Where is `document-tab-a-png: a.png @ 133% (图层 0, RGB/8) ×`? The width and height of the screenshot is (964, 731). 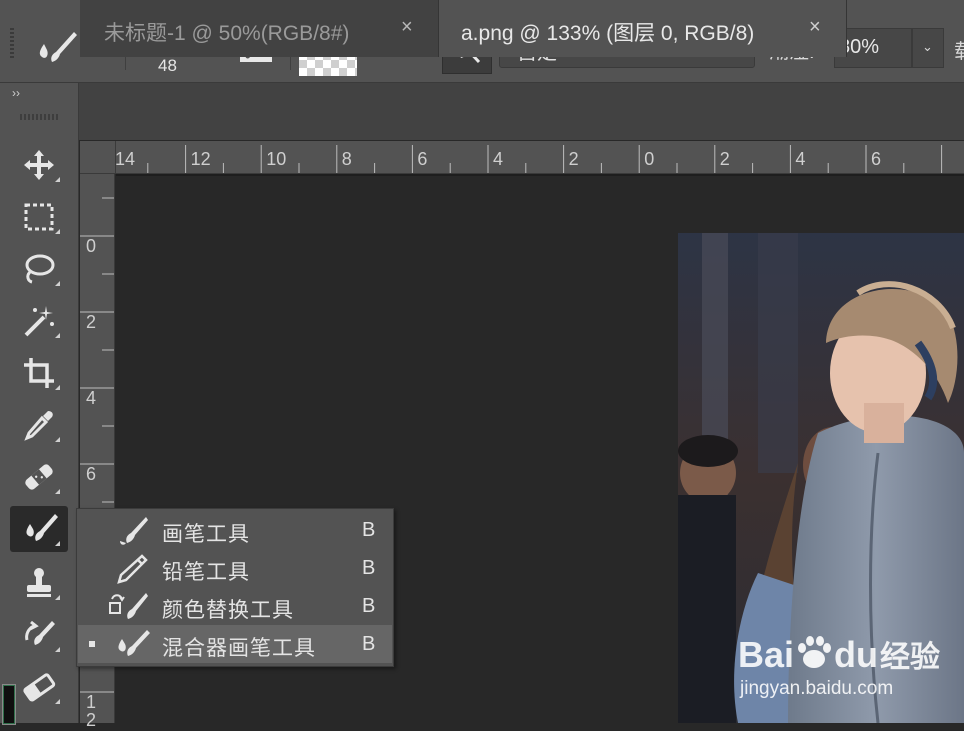 document-tab-a-png: a.png @ 133% (图层 0, RGB/8) × is located at coordinates (643, 28).